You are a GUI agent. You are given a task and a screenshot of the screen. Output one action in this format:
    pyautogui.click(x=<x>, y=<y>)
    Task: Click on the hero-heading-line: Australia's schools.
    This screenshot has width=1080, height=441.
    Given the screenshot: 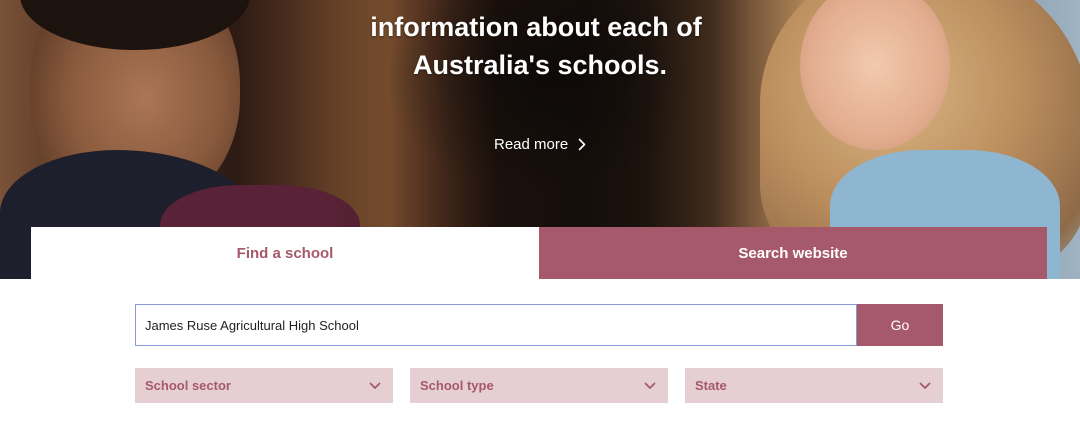 What is the action you would take?
    pyautogui.click(x=539, y=65)
    